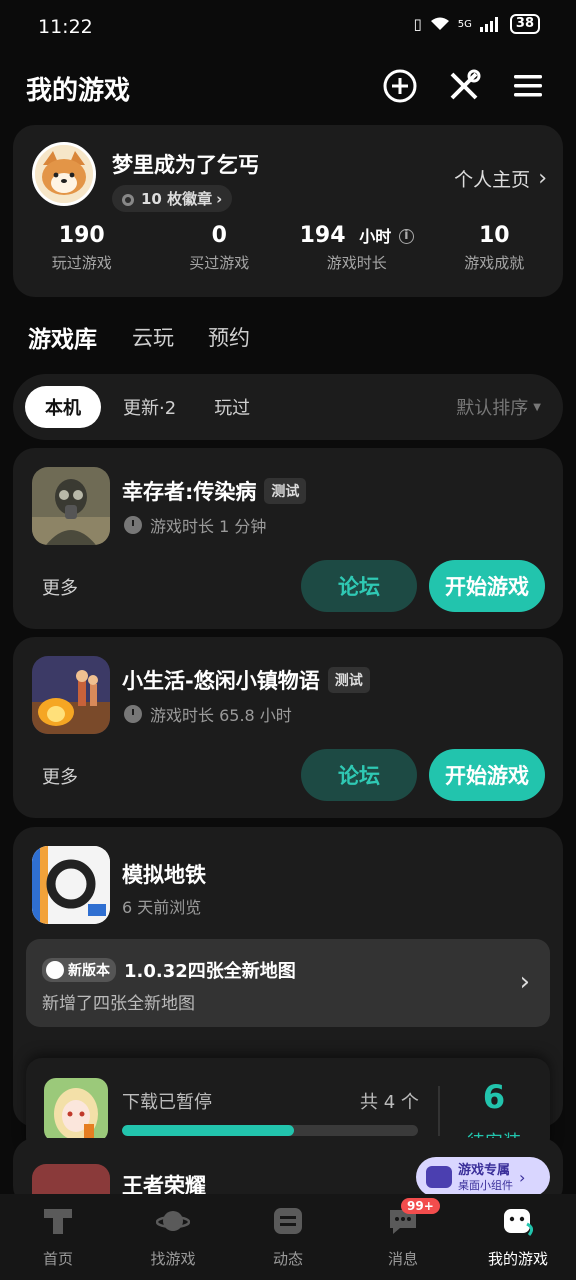 The image size is (576, 1280). Describe the element at coordinates (232, 407) in the screenshot. I see `filter-played: 玩过` at that location.